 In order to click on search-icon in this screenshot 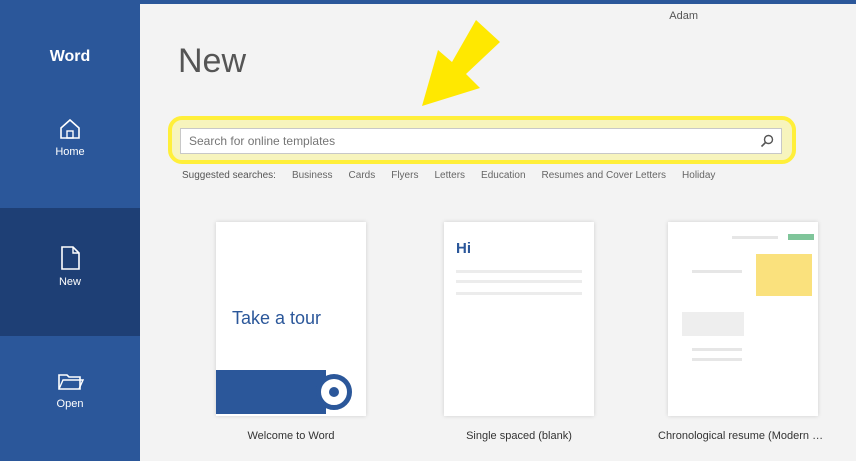, I will do `click(767, 141)`.